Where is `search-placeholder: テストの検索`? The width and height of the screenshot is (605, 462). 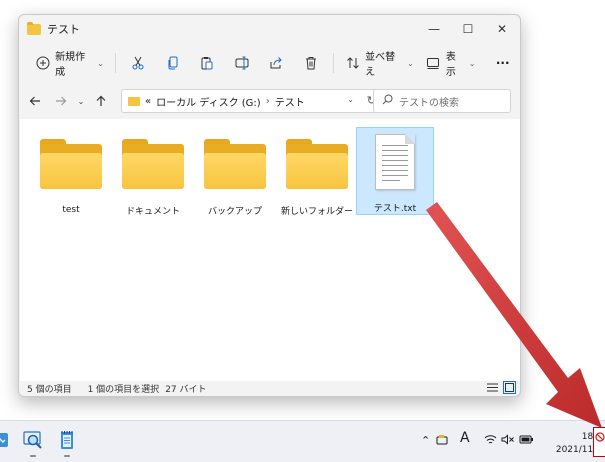 search-placeholder: テストの検索 is located at coordinates (429, 103).